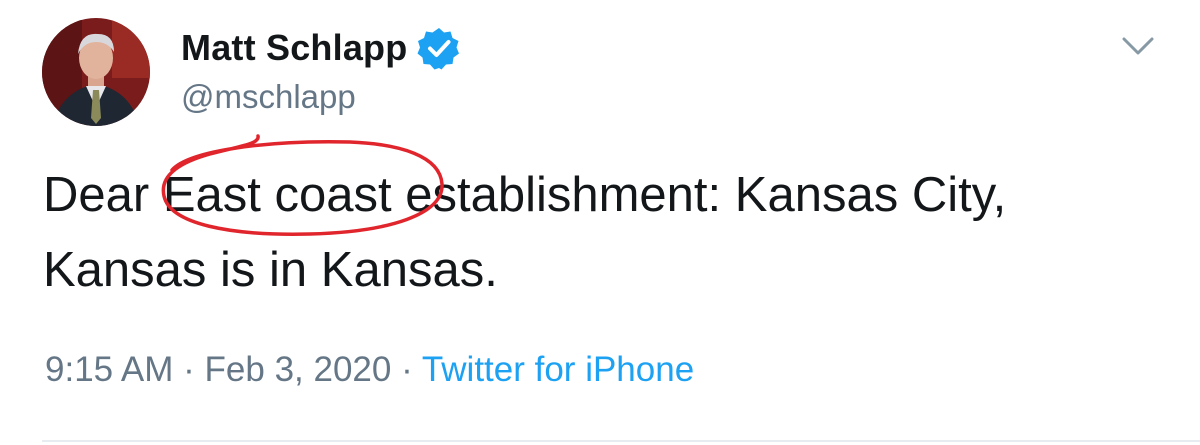 The width and height of the screenshot is (1200, 445). I want to click on tweet-time: 9:15 AM, so click(109, 369).